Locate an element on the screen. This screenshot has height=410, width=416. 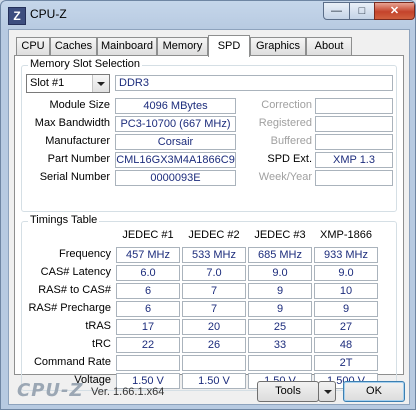
part-number-value: CML16GX3M4A1866C9 is located at coordinates (175, 160).